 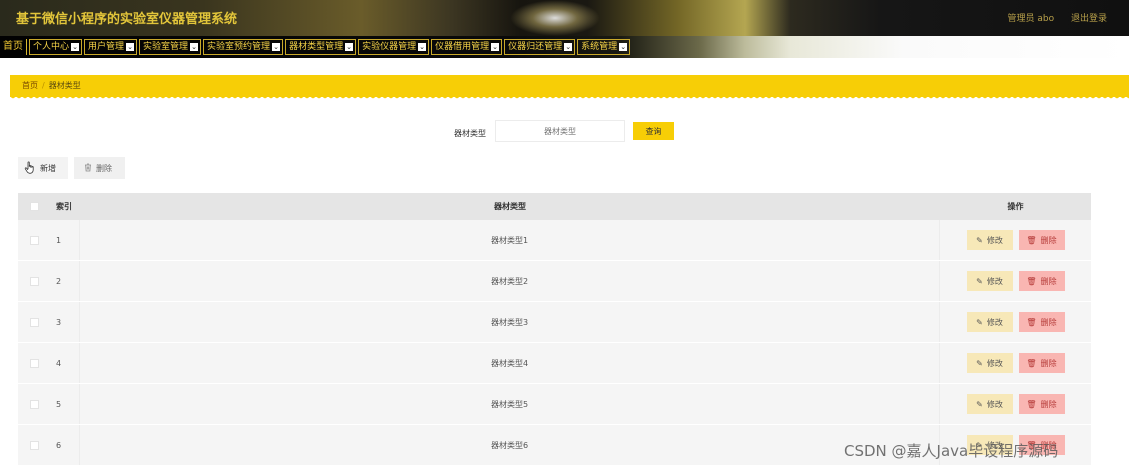 I want to click on nav-item-instruments: 实验仪器管理 ⌄, so click(x=394, y=47).